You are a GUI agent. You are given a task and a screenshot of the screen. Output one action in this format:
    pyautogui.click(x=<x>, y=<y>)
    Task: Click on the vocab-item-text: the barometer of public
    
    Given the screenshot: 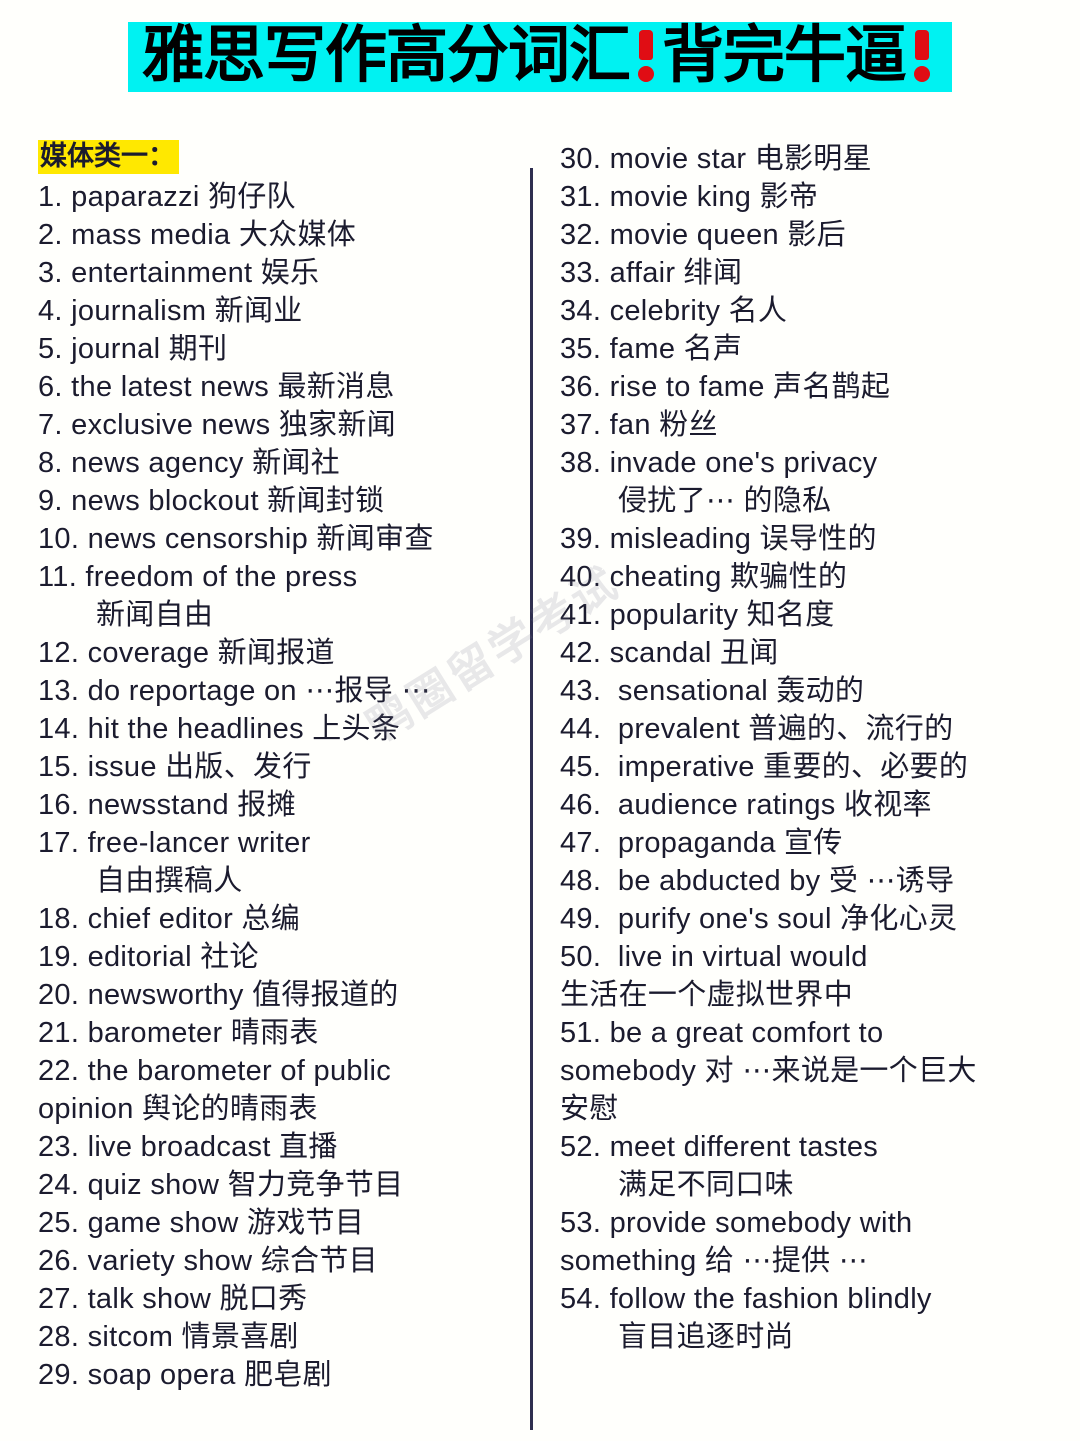 What is the action you would take?
    pyautogui.click(x=235, y=1070)
    